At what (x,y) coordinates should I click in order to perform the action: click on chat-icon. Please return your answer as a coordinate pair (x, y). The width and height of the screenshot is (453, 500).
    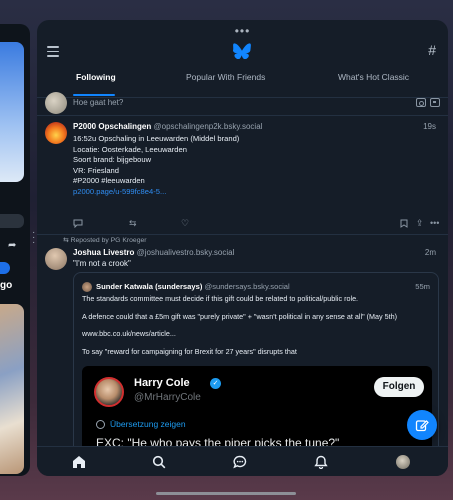
    Looking at the image, I should click on (240, 462).